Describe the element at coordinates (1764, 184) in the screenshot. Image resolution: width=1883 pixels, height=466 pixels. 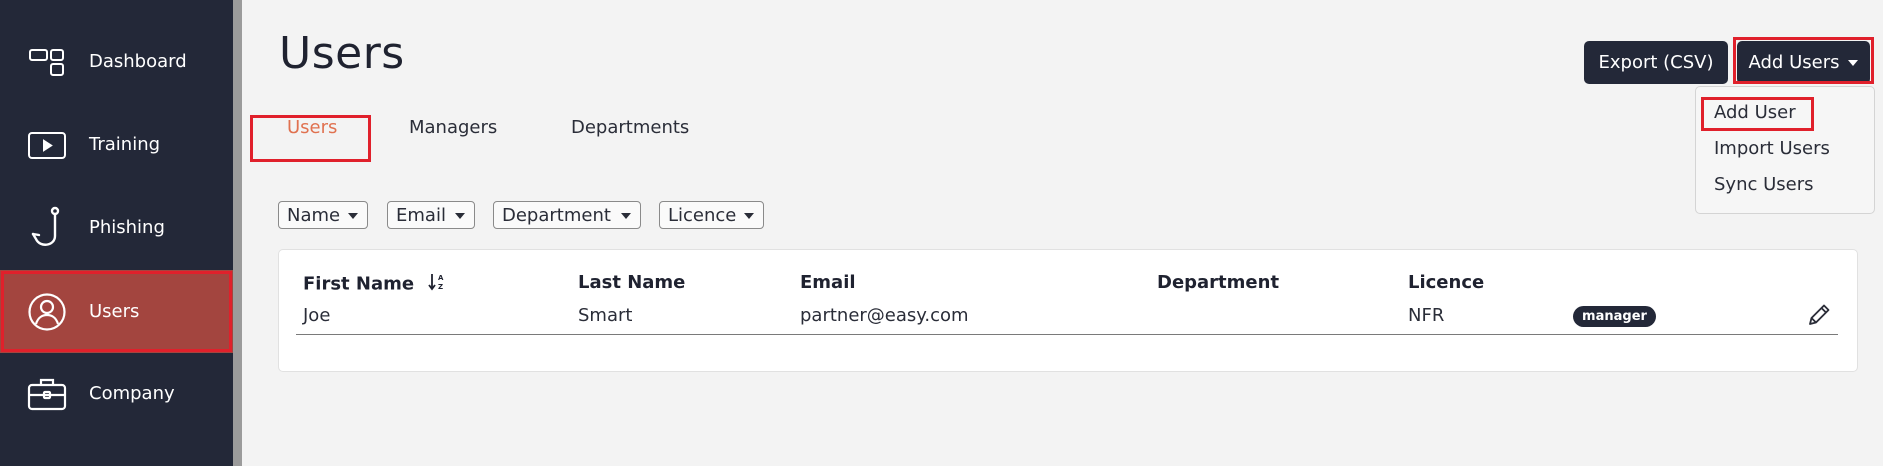
I see `menu-item-sync-users: Sync Users` at that location.